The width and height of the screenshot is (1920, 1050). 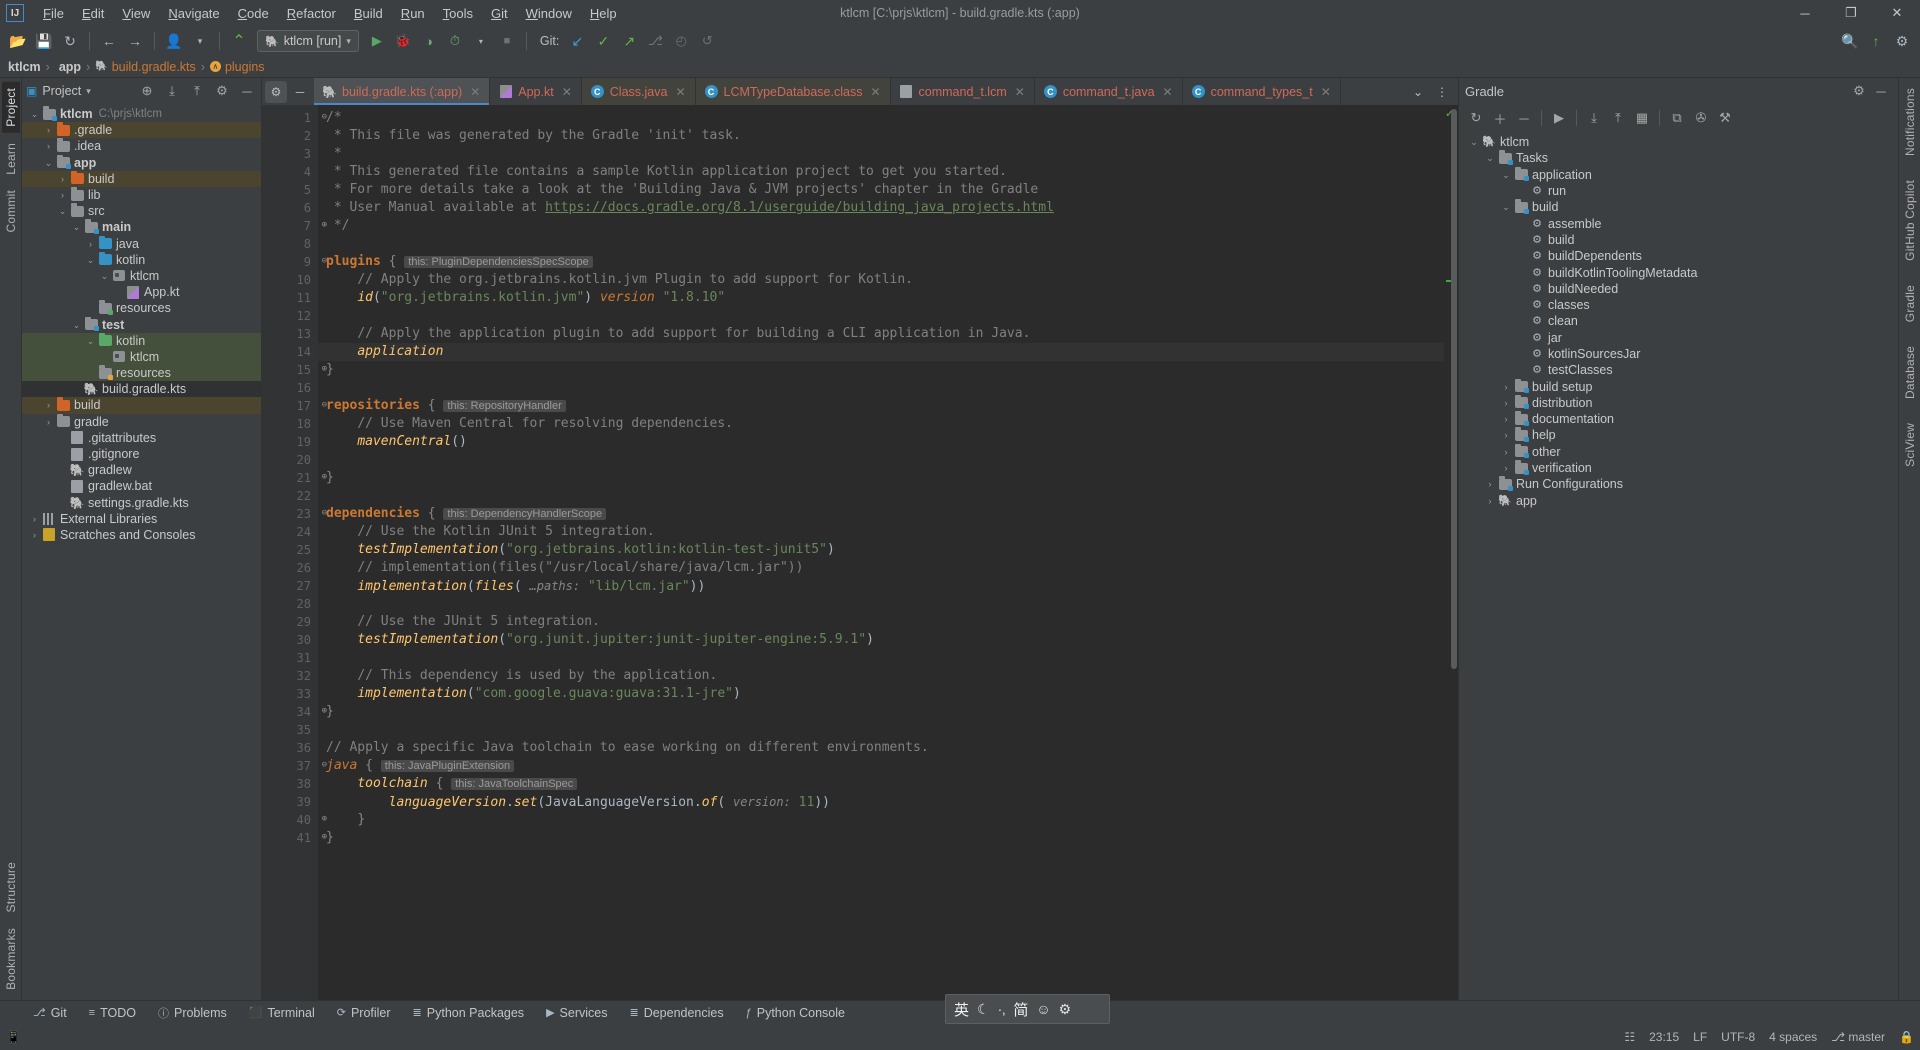 What do you see at coordinates (881, 226) in the screenshot?
I see `code-line: */` at bounding box center [881, 226].